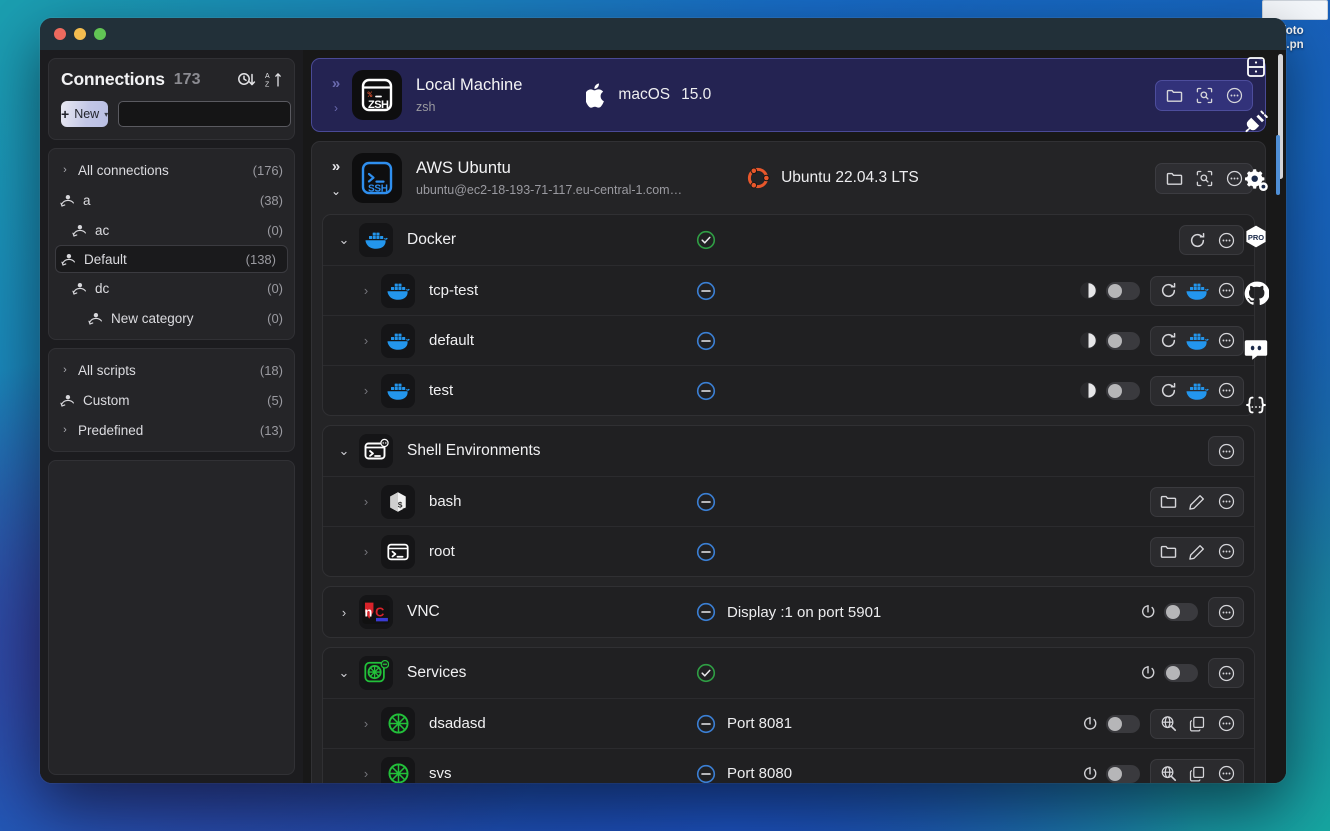 This screenshot has width=1330, height=831. What do you see at coordinates (336, 108) in the screenshot?
I see `expand-chevron-icon: ›` at bounding box center [336, 108].